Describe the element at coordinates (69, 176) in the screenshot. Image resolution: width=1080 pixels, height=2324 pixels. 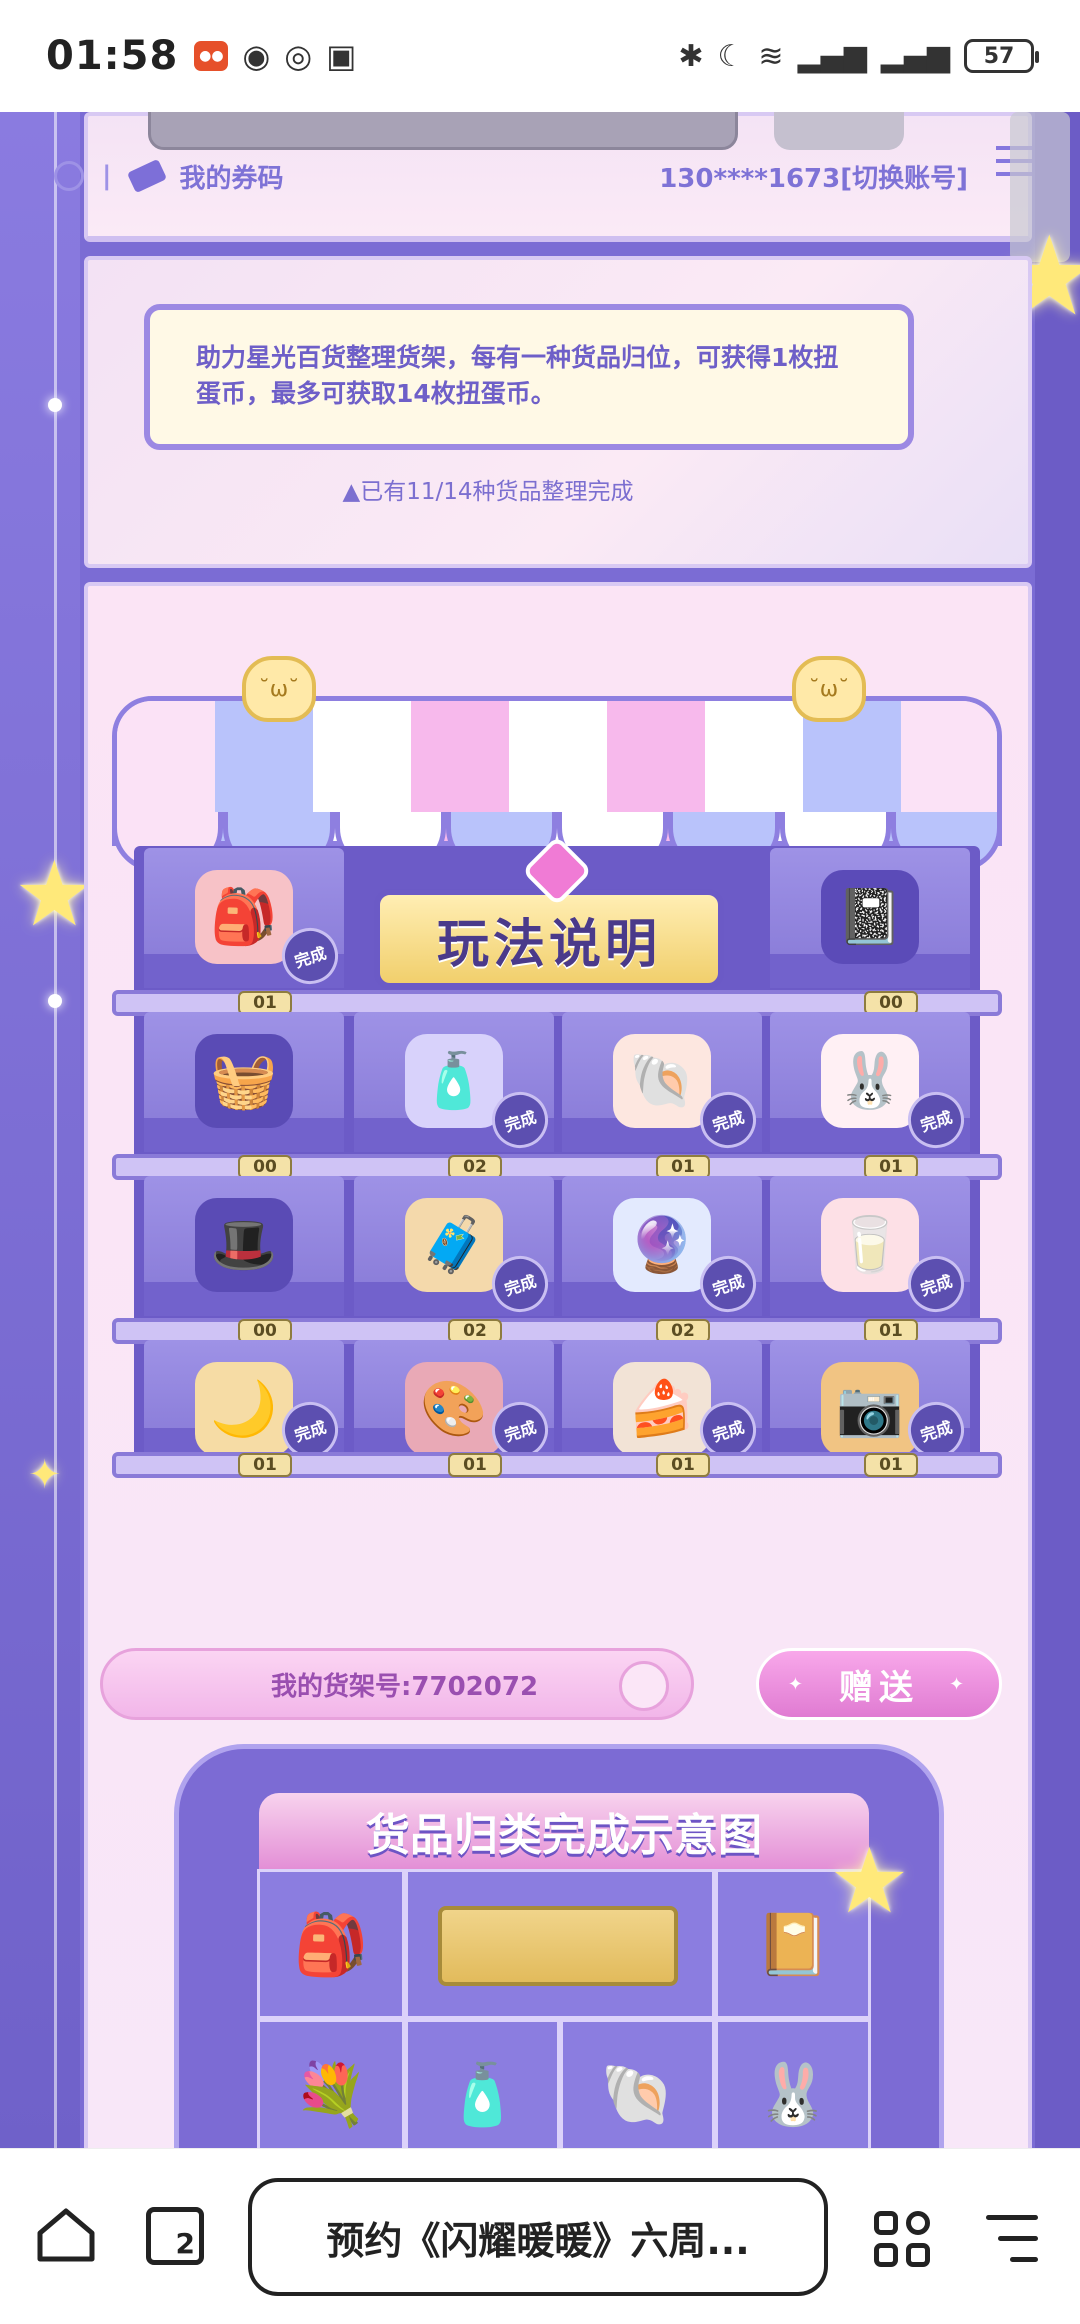
I see `info-icon` at that location.